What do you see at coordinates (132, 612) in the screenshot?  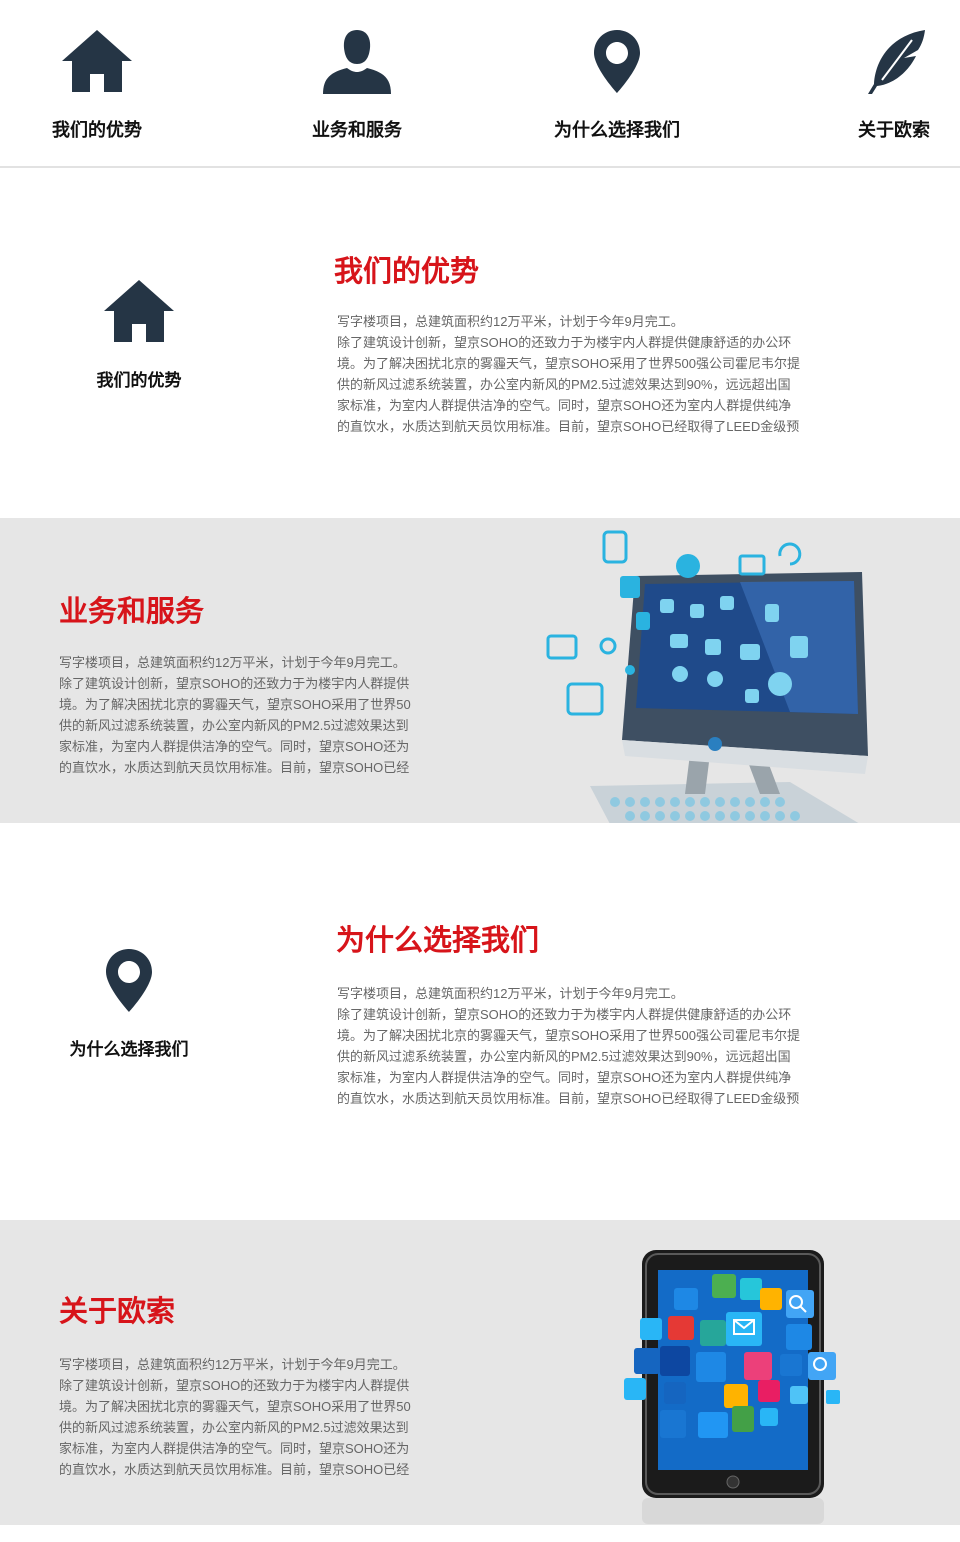 I see `section-title: 业务和服务` at bounding box center [132, 612].